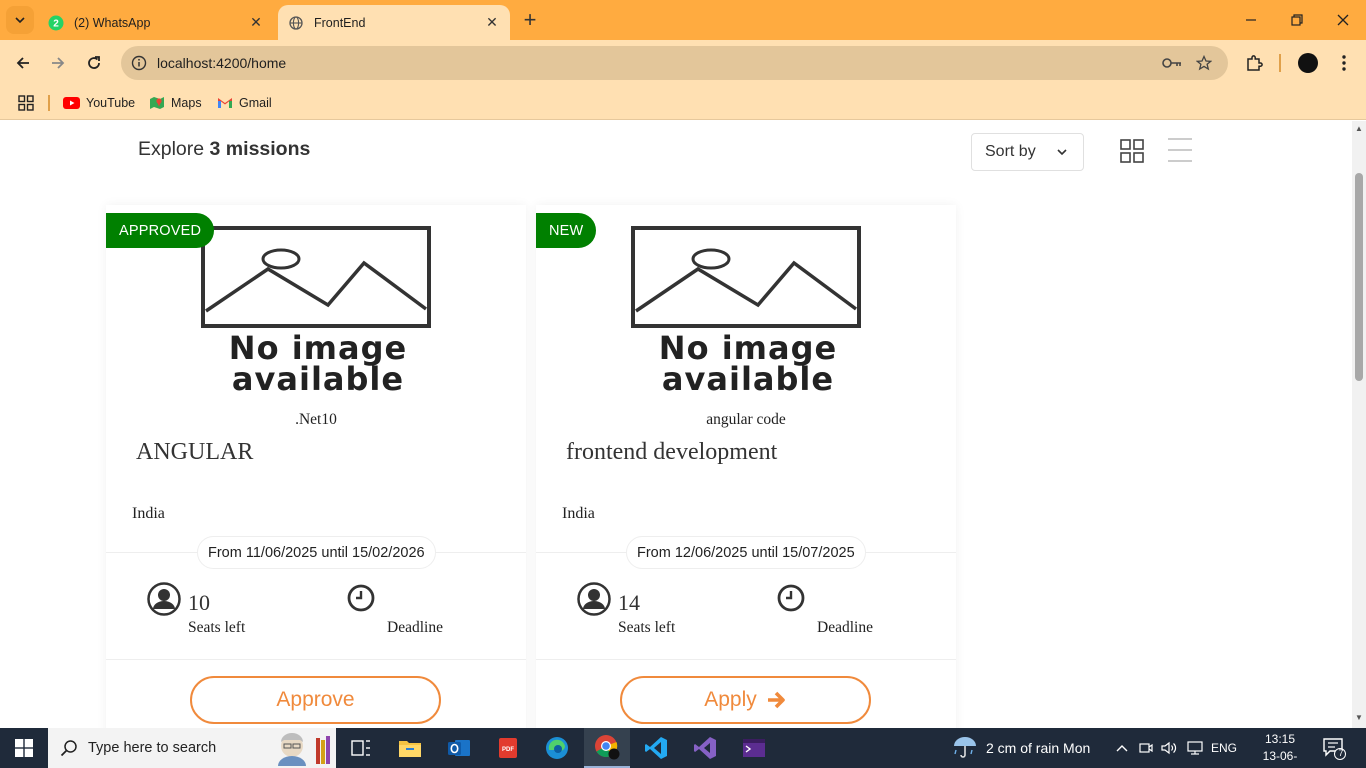 The height and width of the screenshot is (768, 1366). I want to click on puzzle-icon, so click(1255, 63).